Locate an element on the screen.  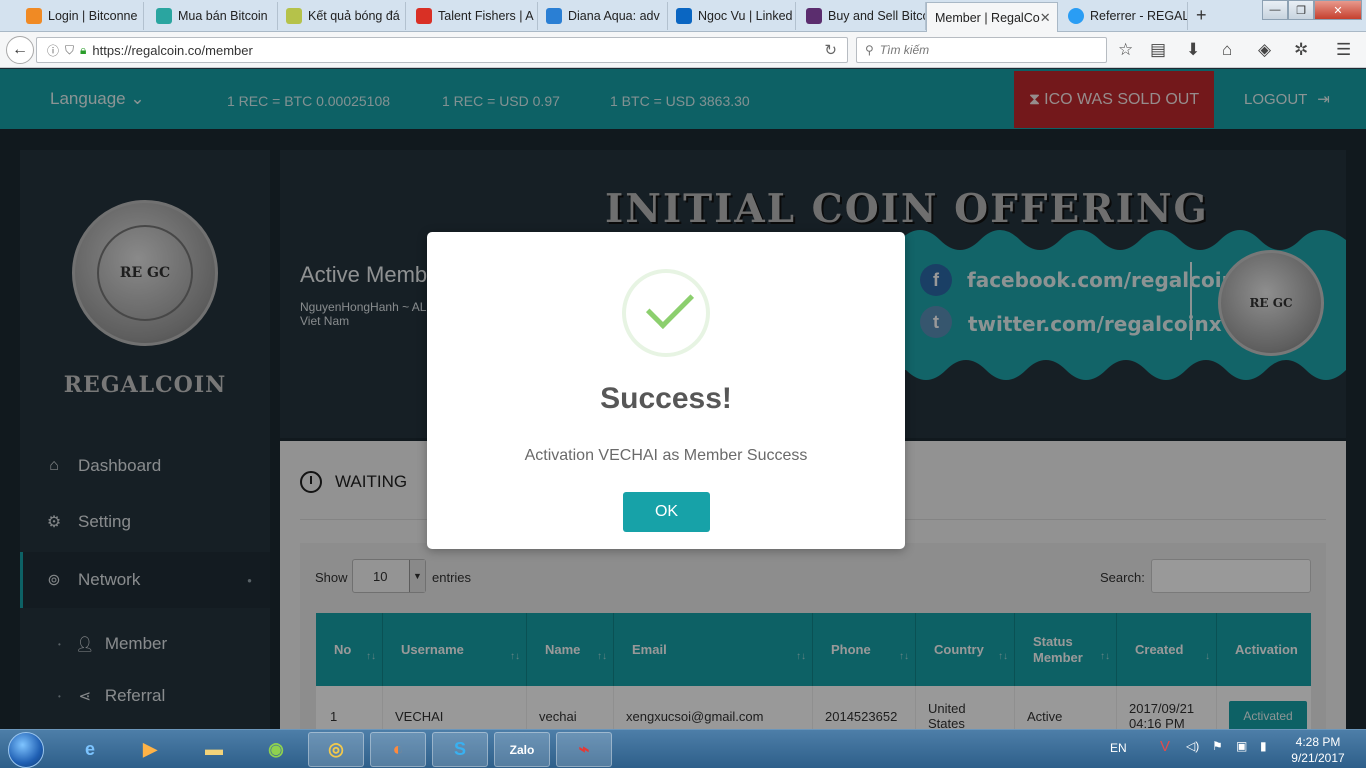
checkmark-icon is located at coordinates (670, 305).